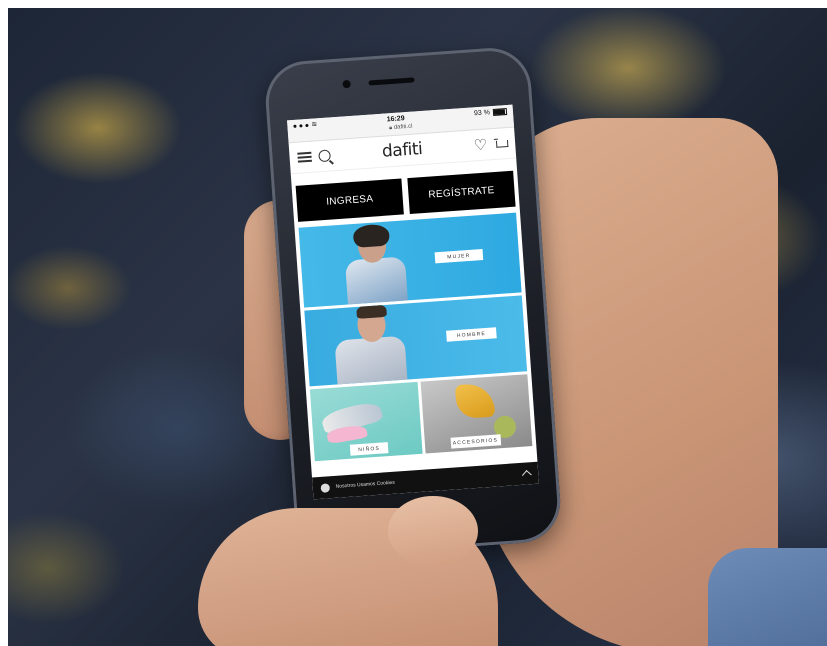  I want to click on accessory-image, so click(474, 401).